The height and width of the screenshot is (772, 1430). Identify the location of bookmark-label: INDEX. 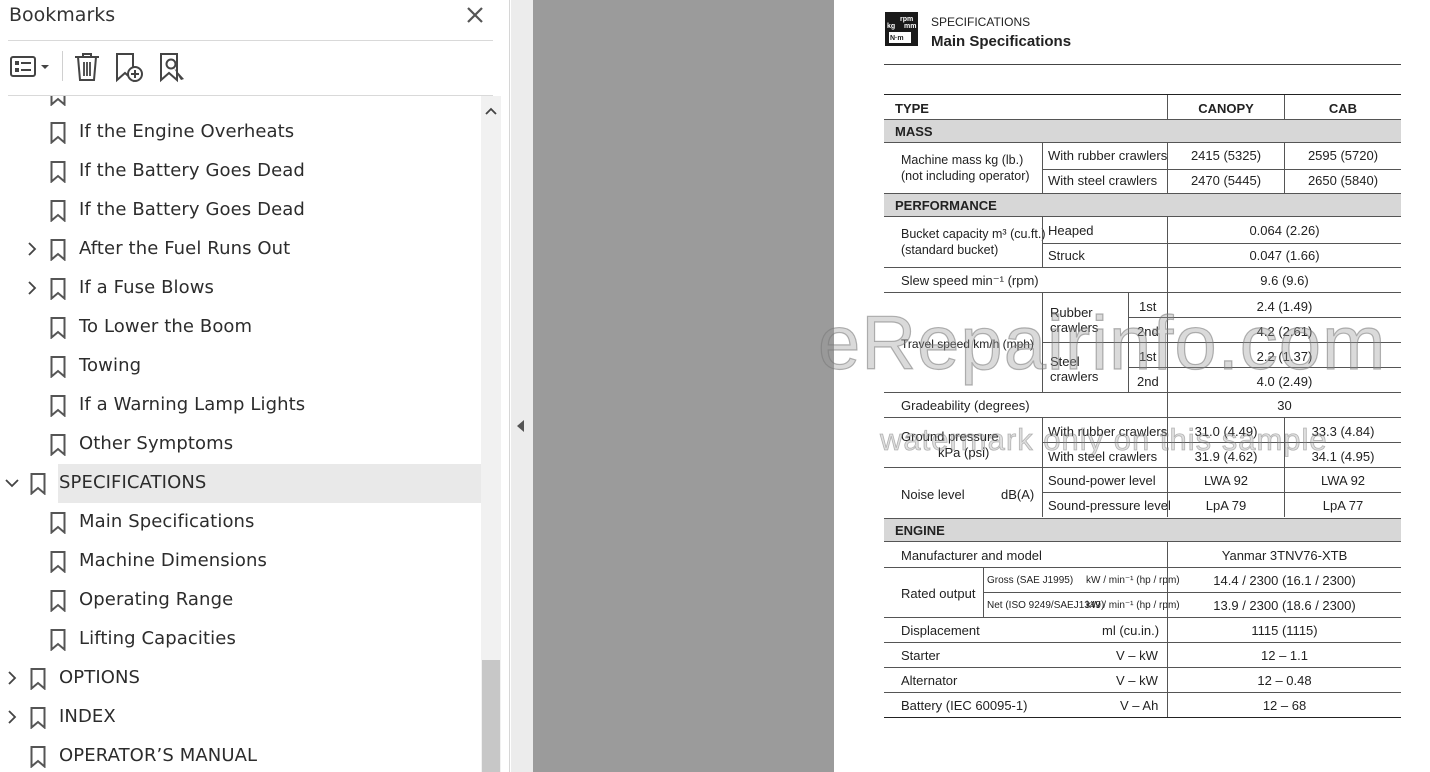
(87, 716).